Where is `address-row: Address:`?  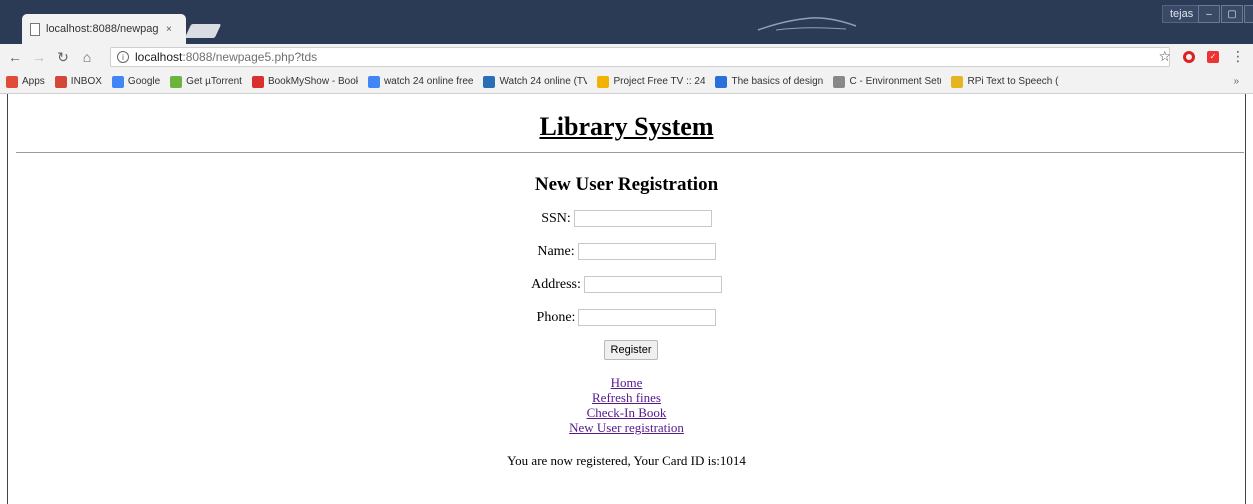 address-row: Address: is located at coordinates (626, 284).